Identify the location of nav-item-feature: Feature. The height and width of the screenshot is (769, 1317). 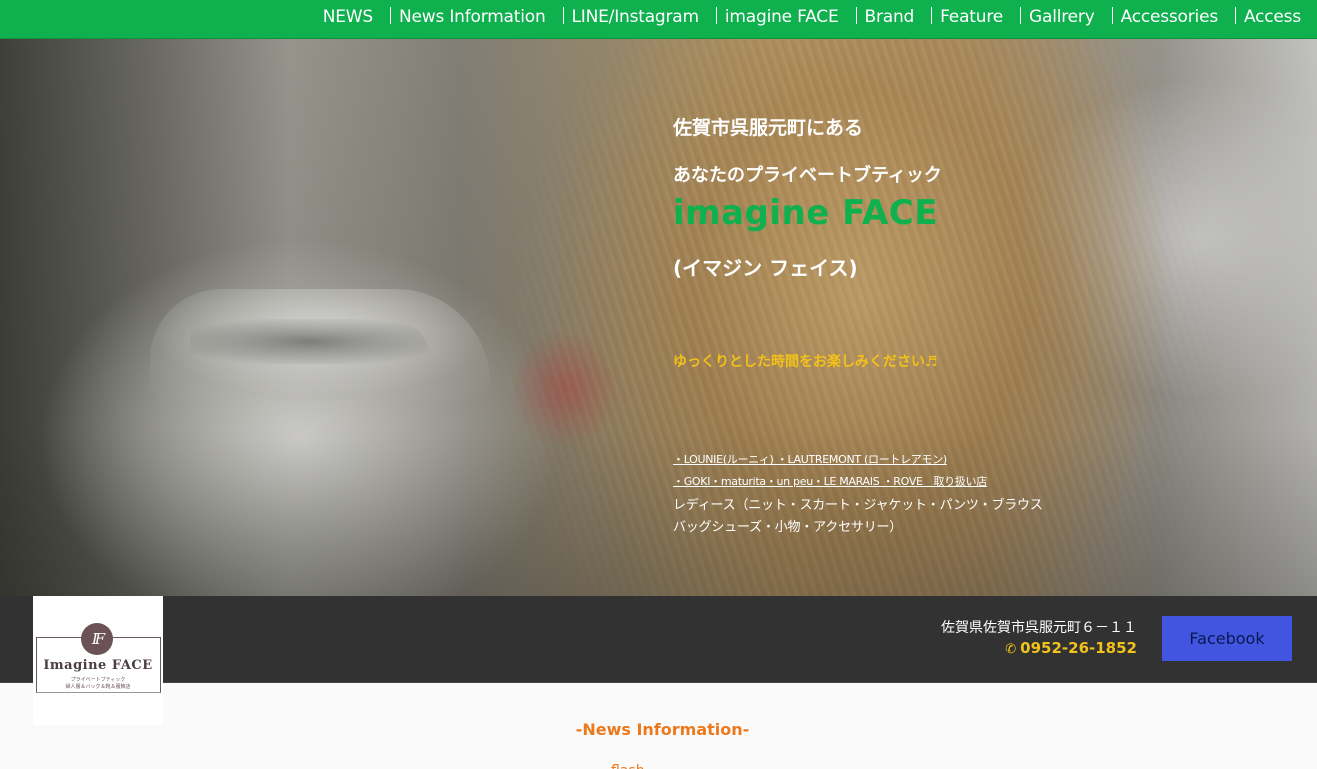
(984, 17).